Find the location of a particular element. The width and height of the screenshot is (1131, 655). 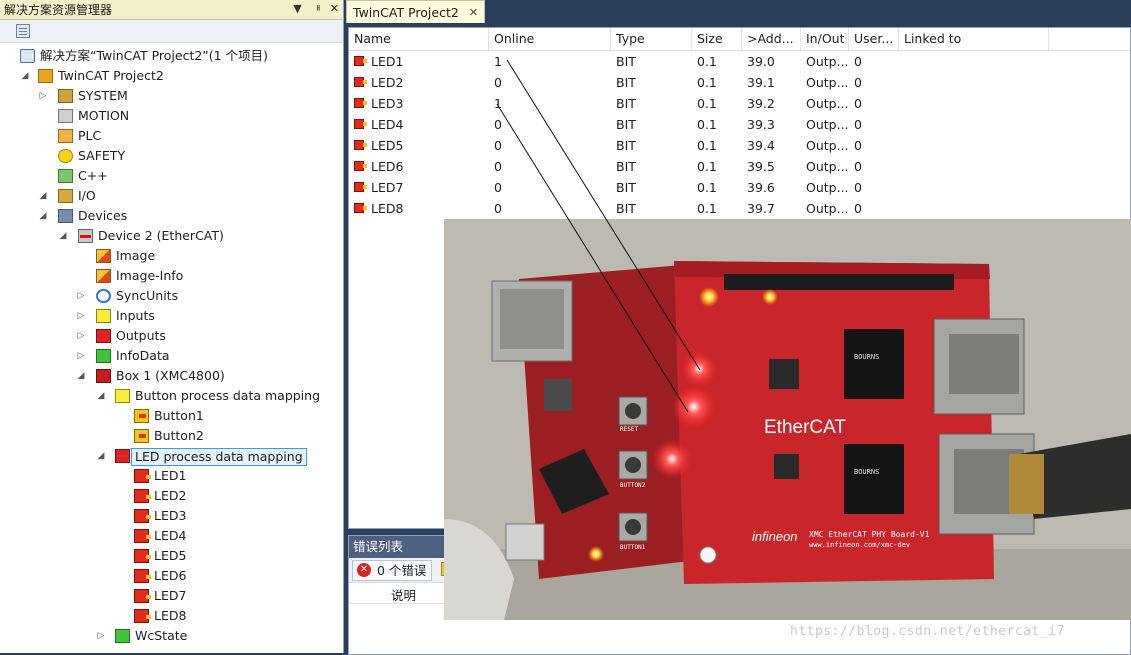

board-url: www.infineon.com/xmc-dev is located at coordinates (859, 545).